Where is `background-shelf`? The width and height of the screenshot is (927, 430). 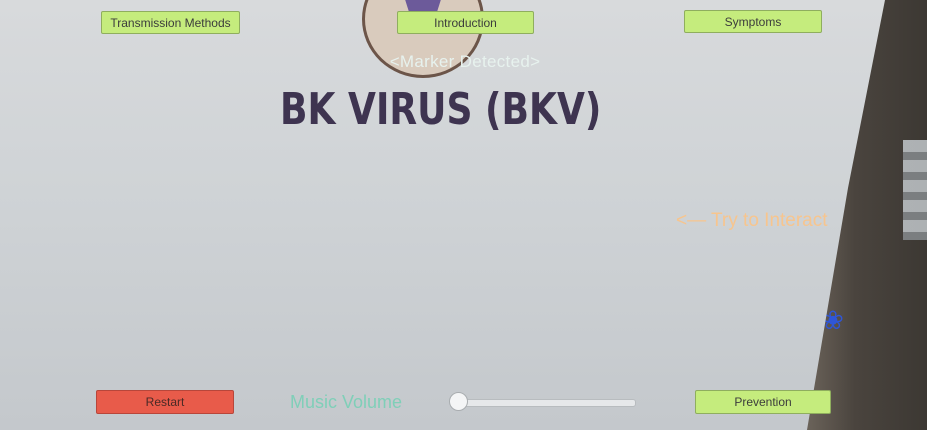
background-shelf is located at coordinates (915, 190).